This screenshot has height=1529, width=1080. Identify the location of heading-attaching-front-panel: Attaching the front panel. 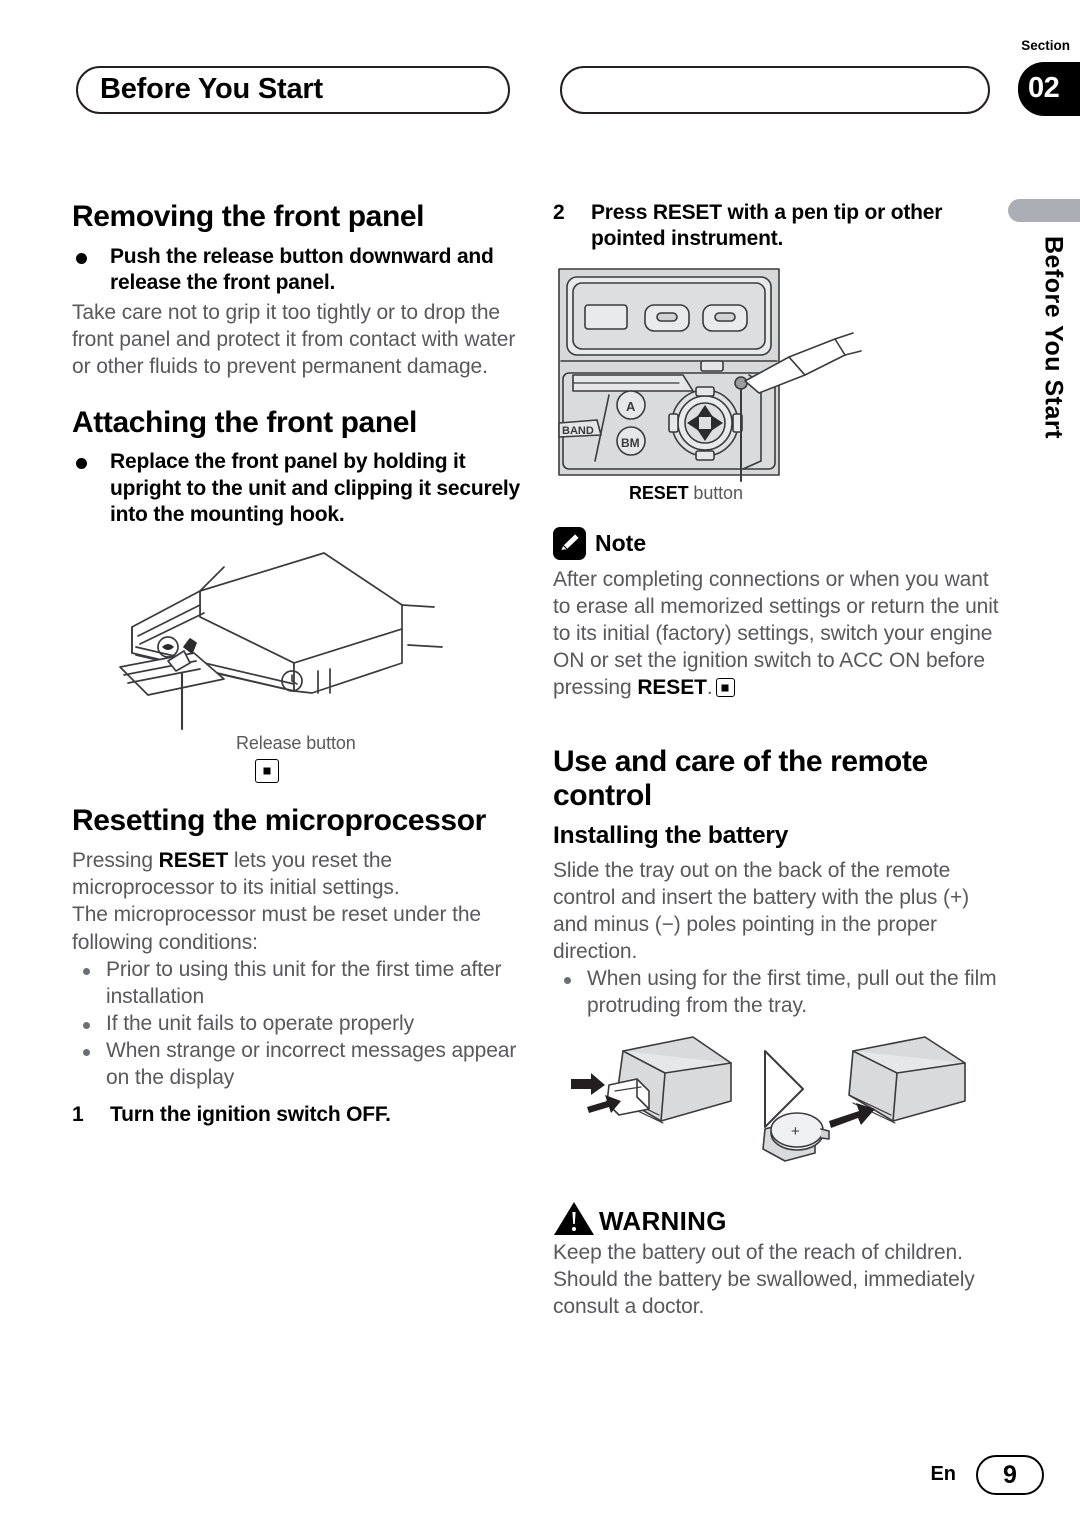
(244, 422).